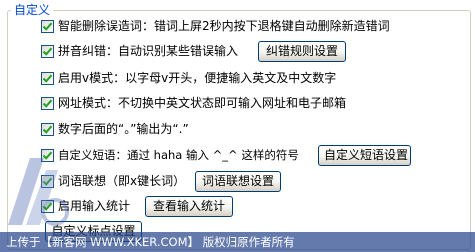  Describe the element at coordinates (148, 51) in the screenshot. I see `pinyin-correction-label: 拼音纠错：自动识别某些错误输入` at that location.